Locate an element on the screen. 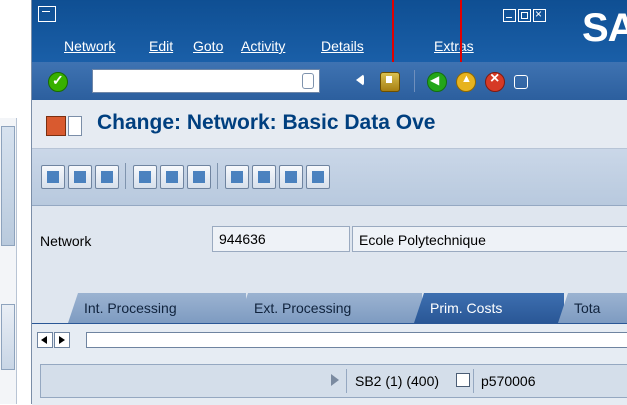  network-id-field: 944636 is located at coordinates (281, 239).